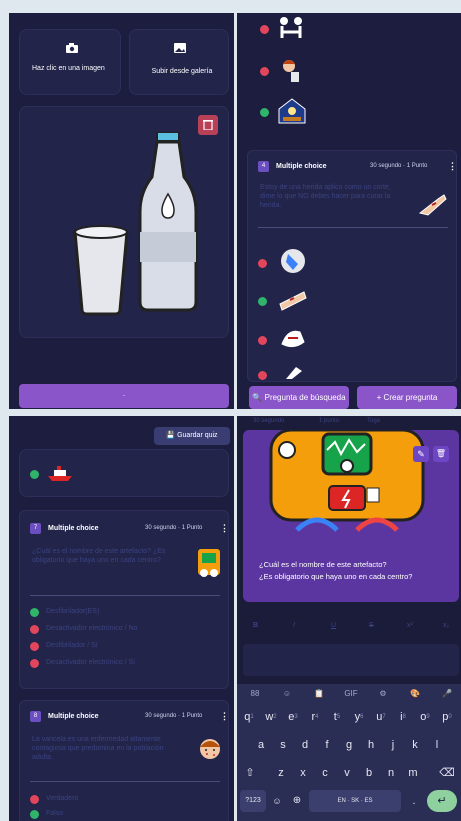 The width and height of the screenshot is (461, 821). I want to click on key-n: n, so click(391, 773).